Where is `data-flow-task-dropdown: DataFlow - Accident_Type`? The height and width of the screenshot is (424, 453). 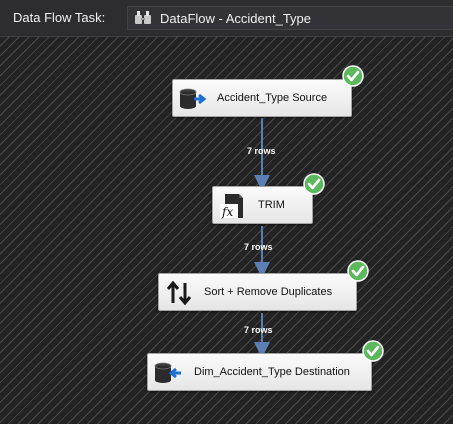 data-flow-task-dropdown: DataFlow - Accident_Type is located at coordinates (290, 18).